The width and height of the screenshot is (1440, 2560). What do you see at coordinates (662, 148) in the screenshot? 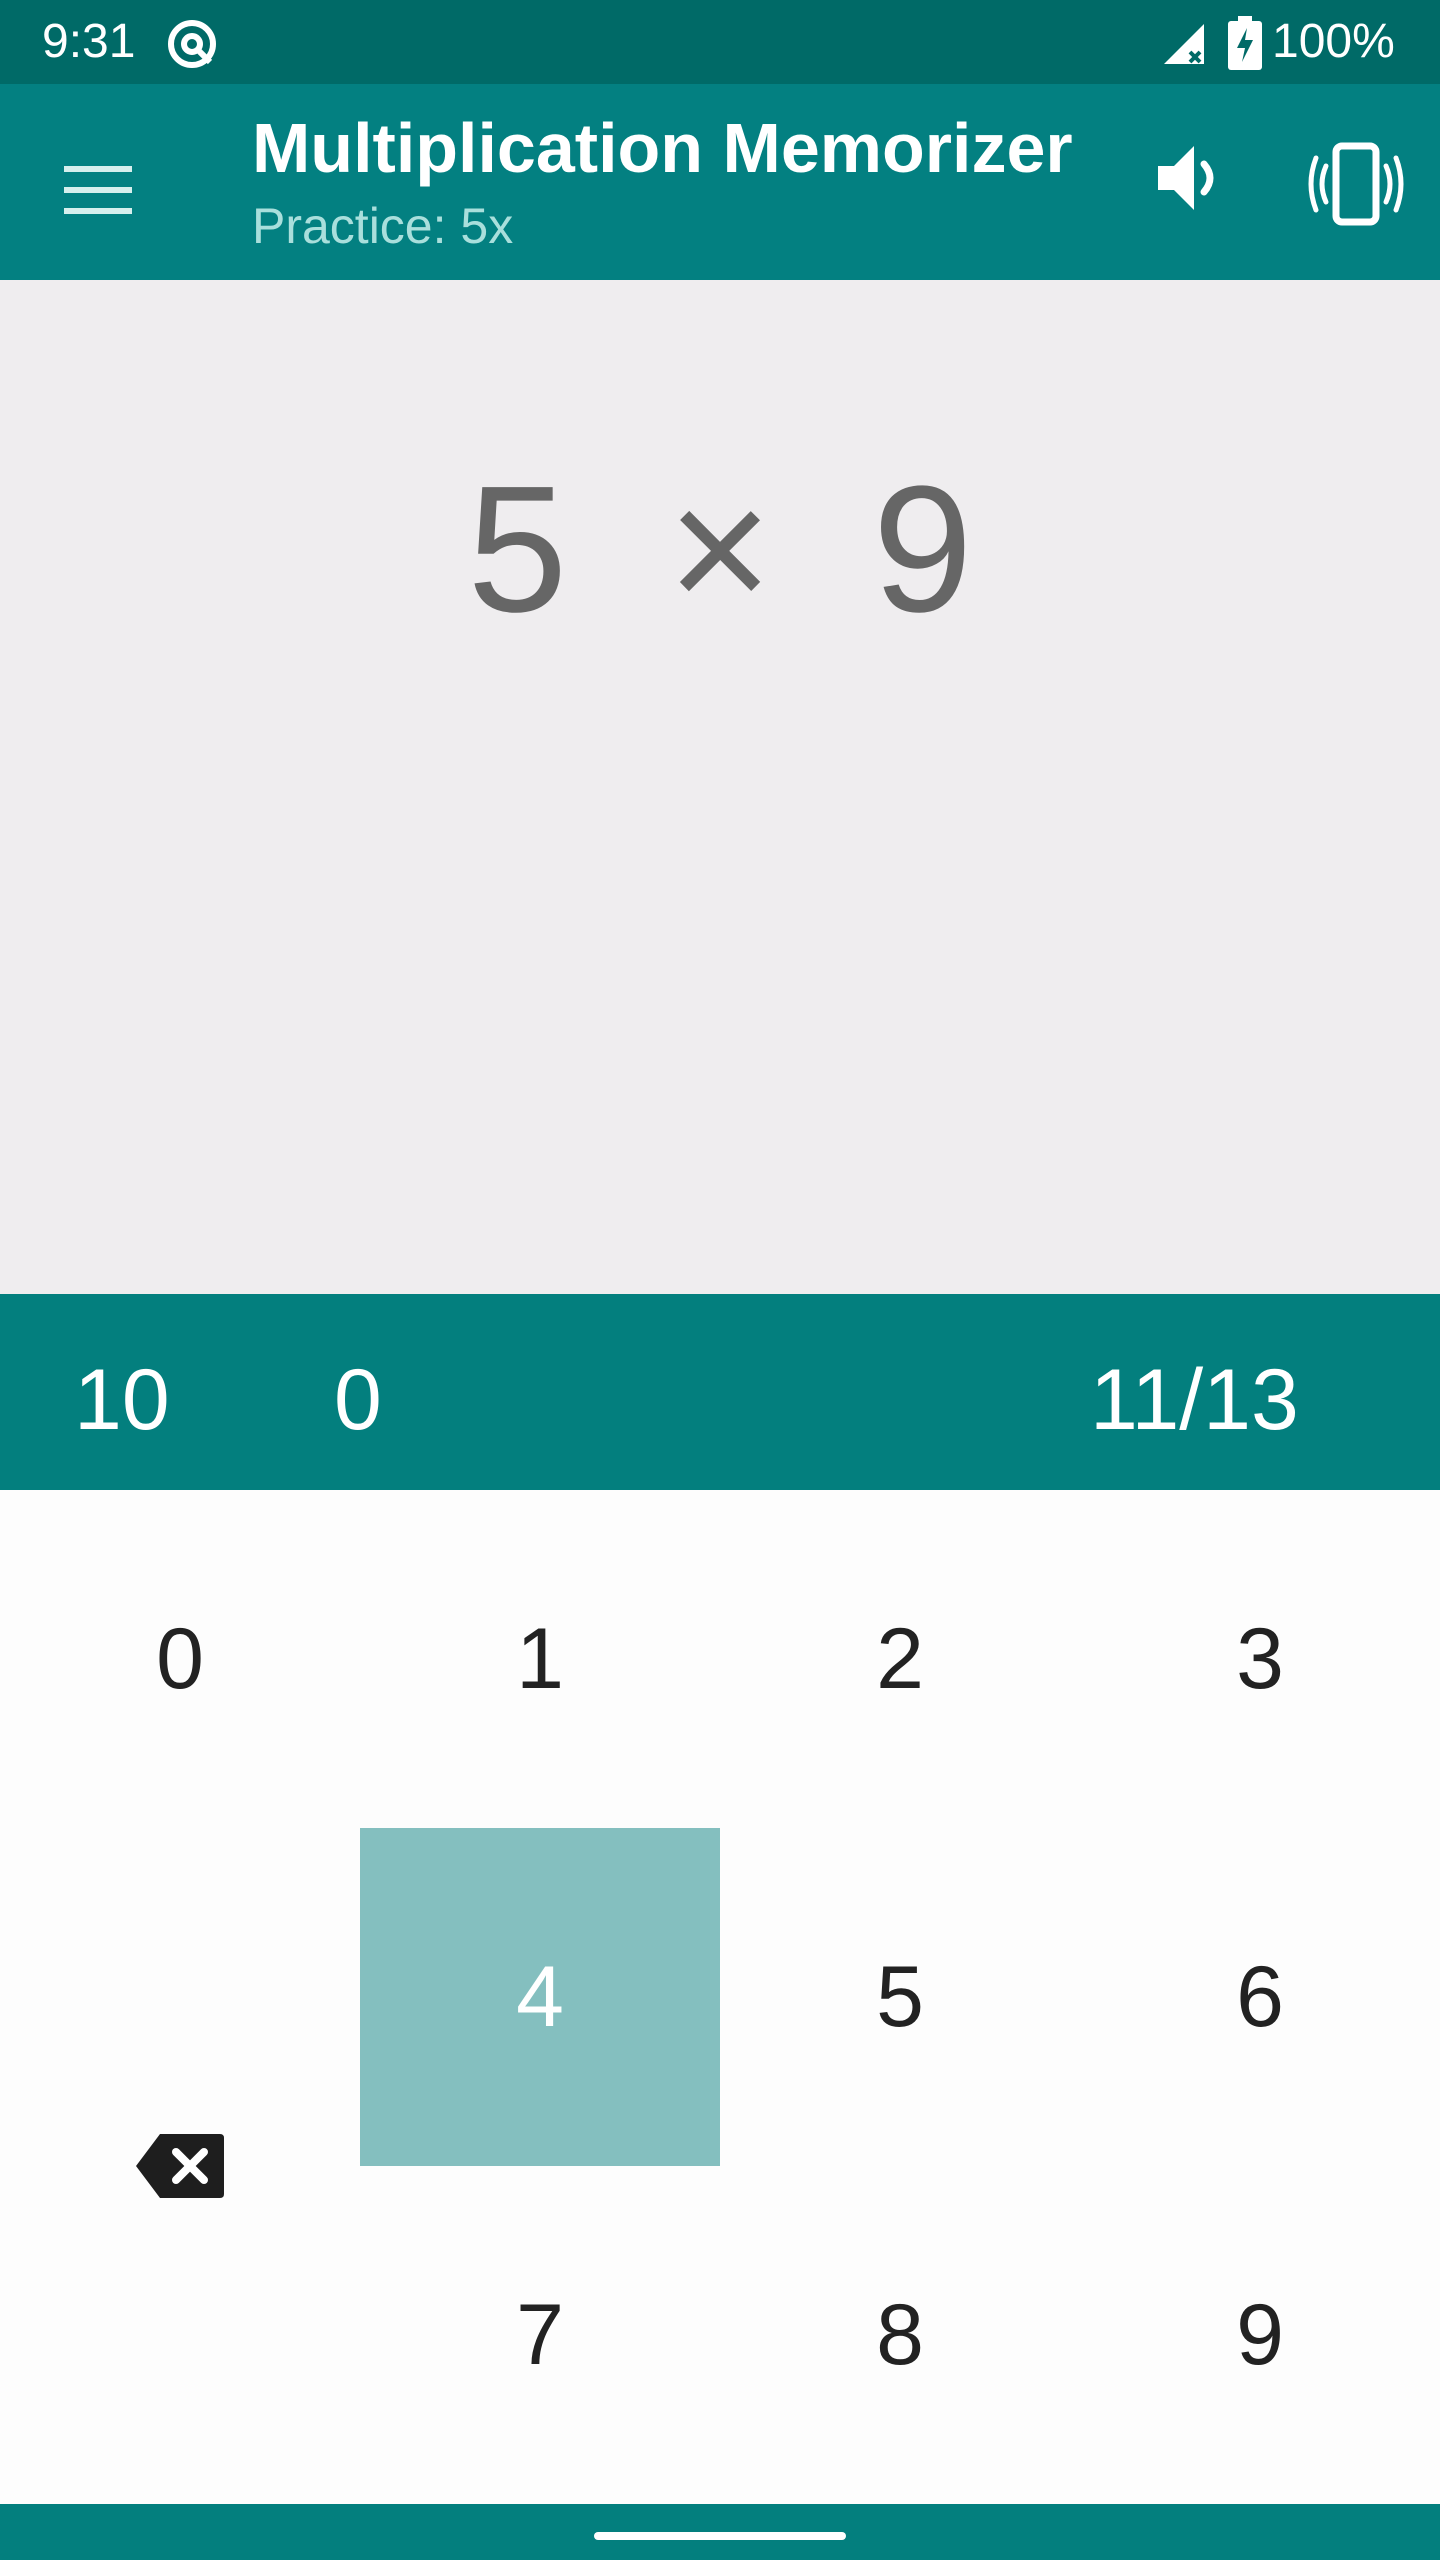
I see `app-title: Multiplication Memorizer` at bounding box center [662, 148].